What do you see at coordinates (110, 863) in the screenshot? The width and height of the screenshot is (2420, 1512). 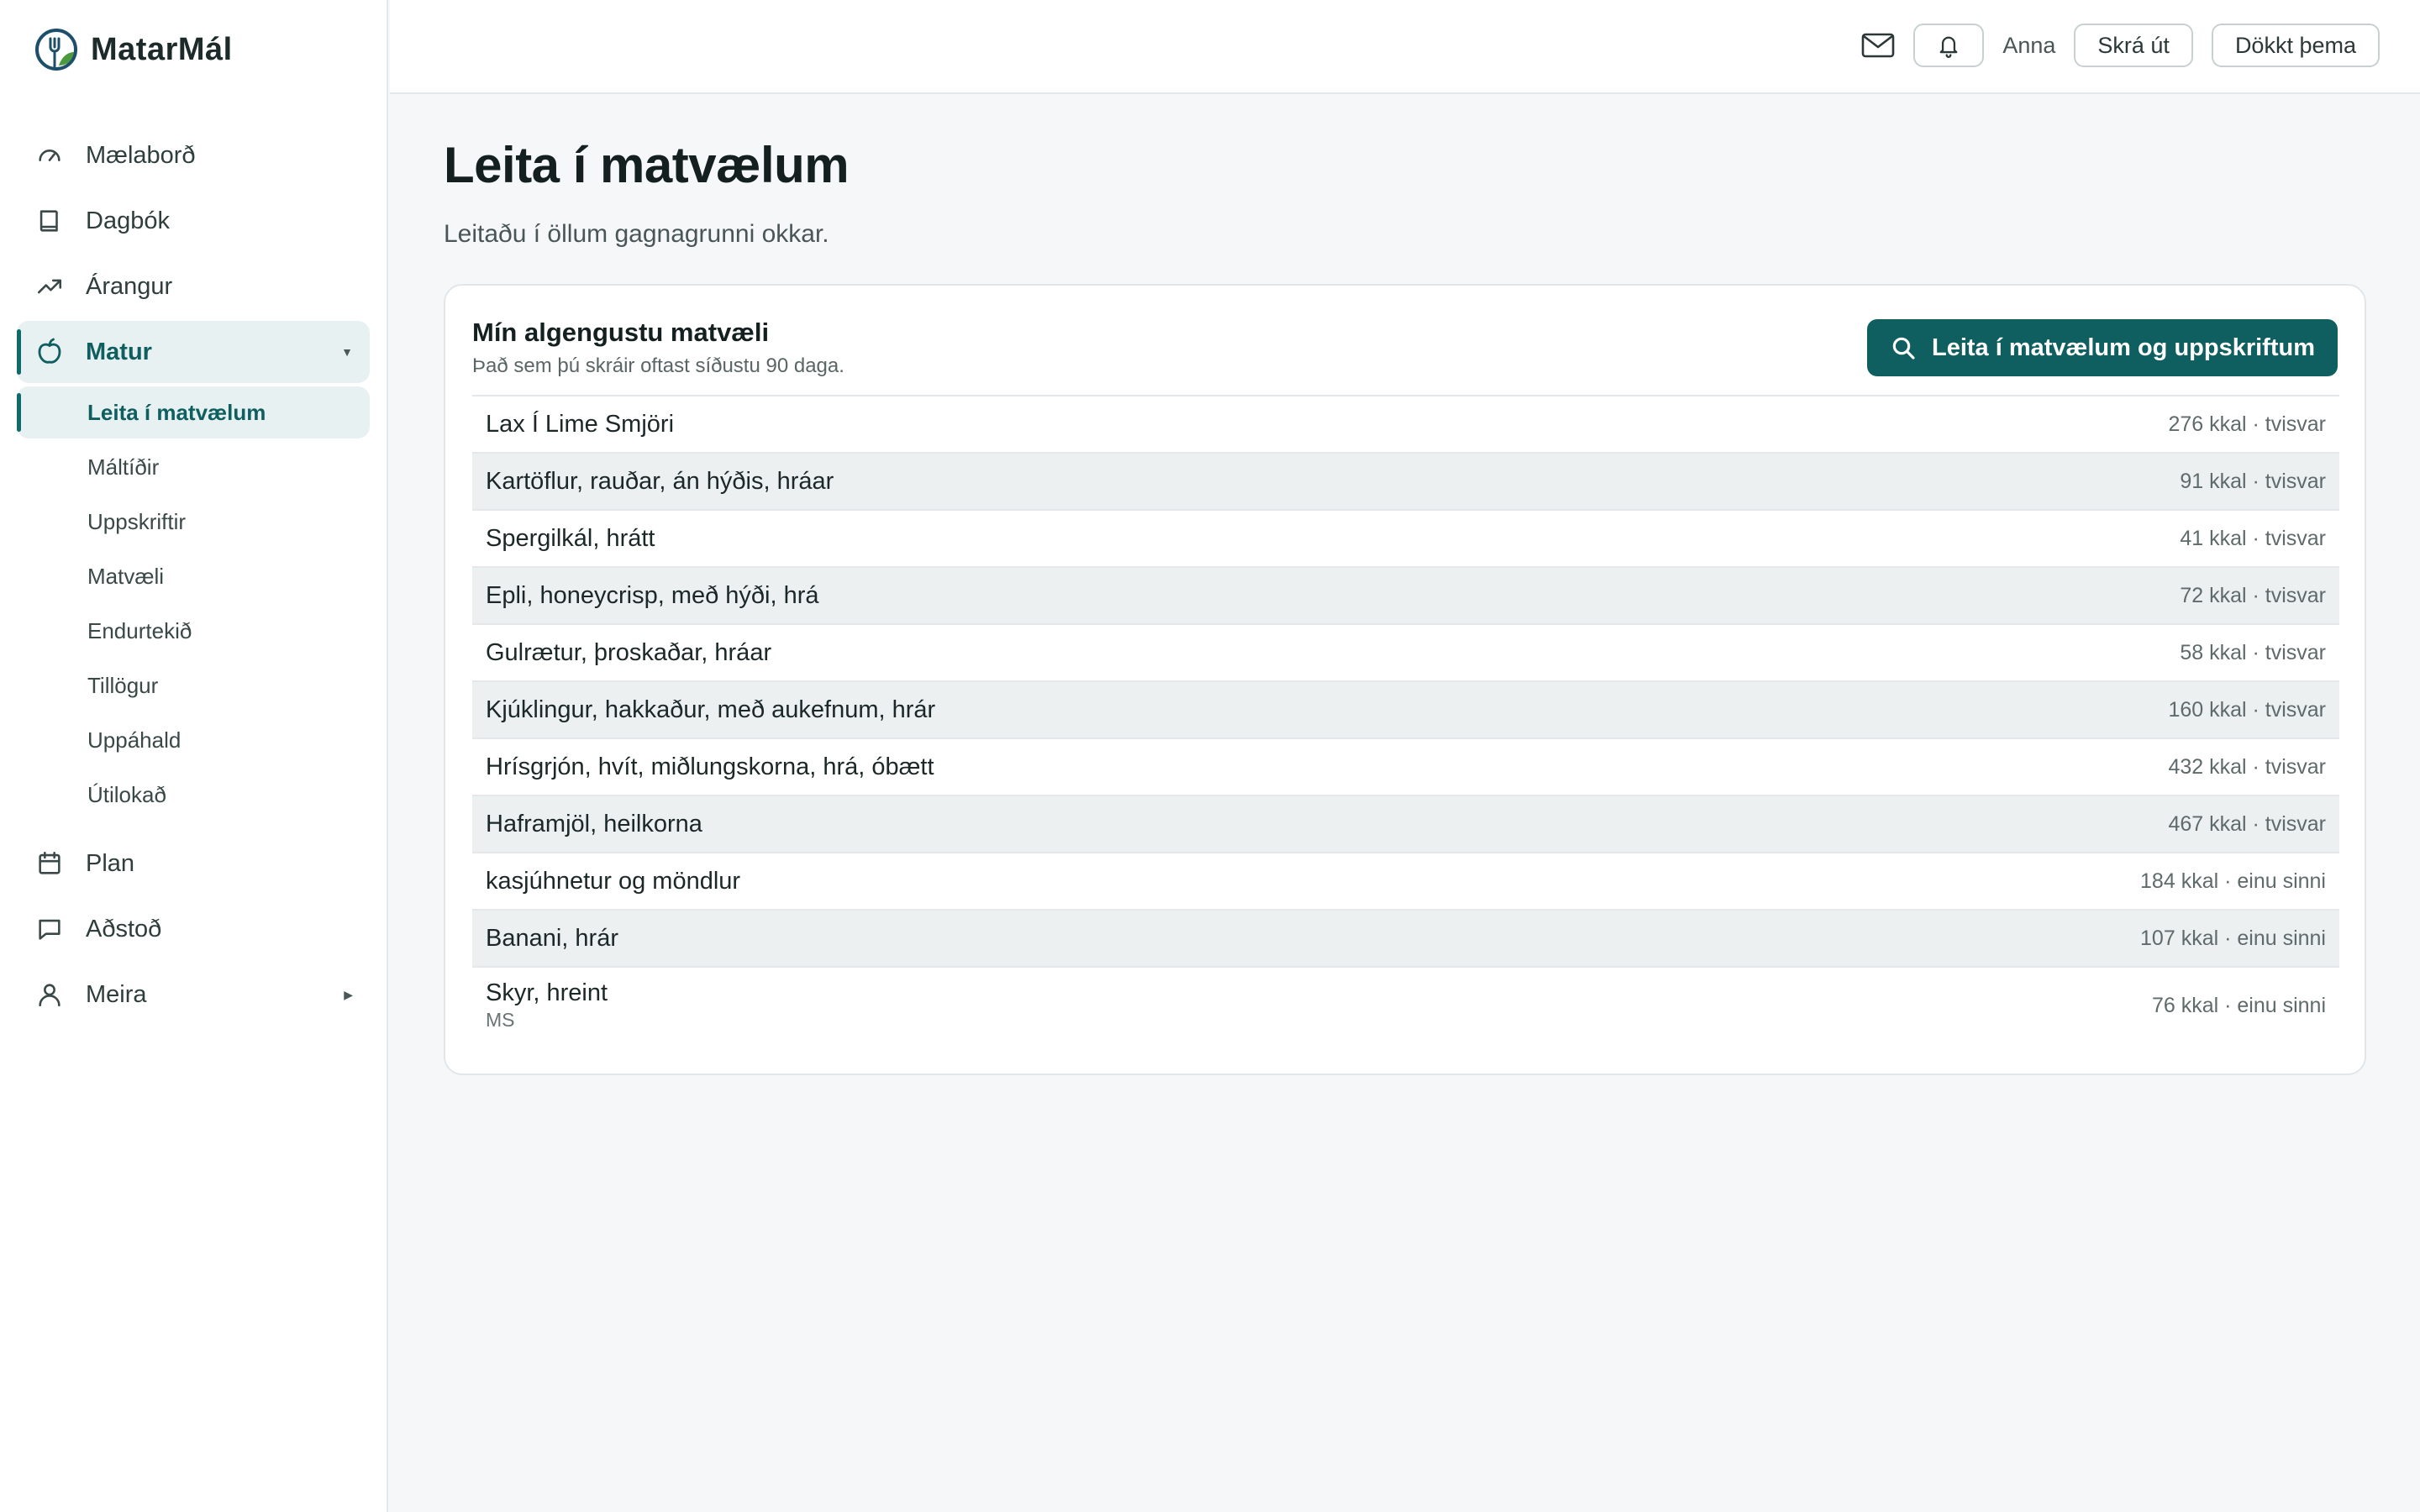 I see `sidebar-item-label: Plan` at bounding box center [110, 863].